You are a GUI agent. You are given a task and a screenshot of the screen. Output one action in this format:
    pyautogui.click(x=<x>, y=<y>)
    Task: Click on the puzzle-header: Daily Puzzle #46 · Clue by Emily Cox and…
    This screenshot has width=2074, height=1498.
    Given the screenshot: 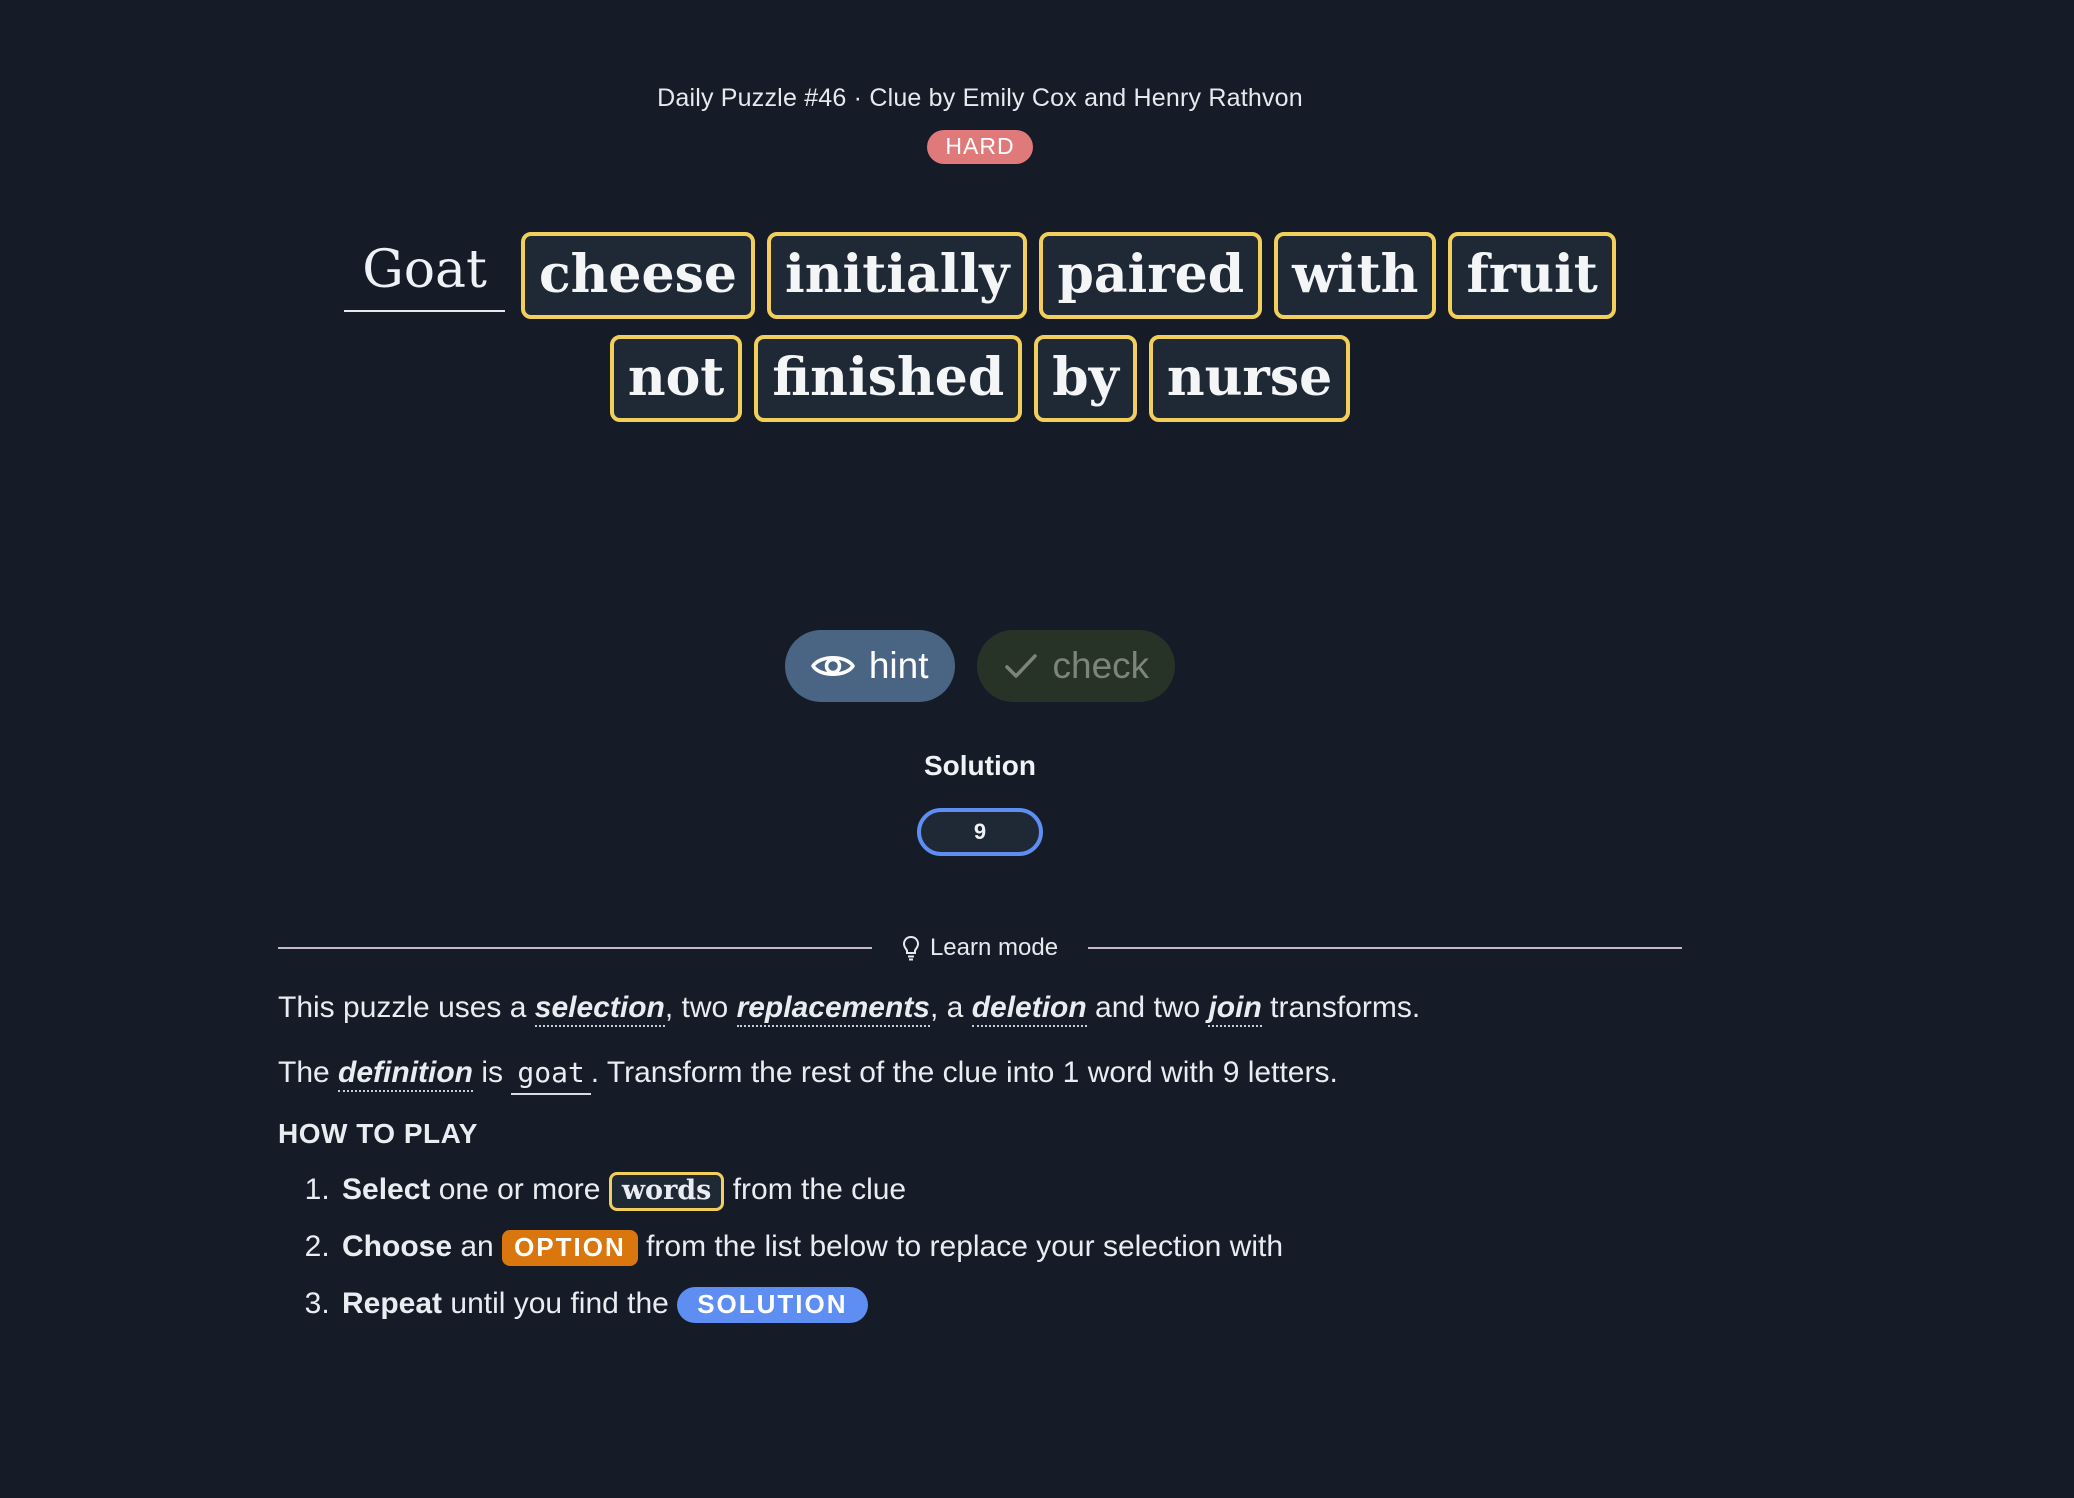 What is the action you would take?
    pyautogui.click(x=980, y=124)
    